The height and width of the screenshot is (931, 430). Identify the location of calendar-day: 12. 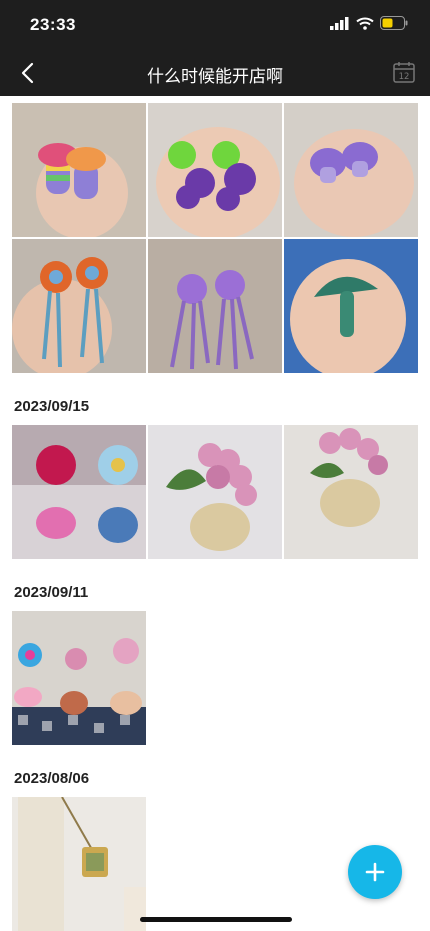
(404, 77).